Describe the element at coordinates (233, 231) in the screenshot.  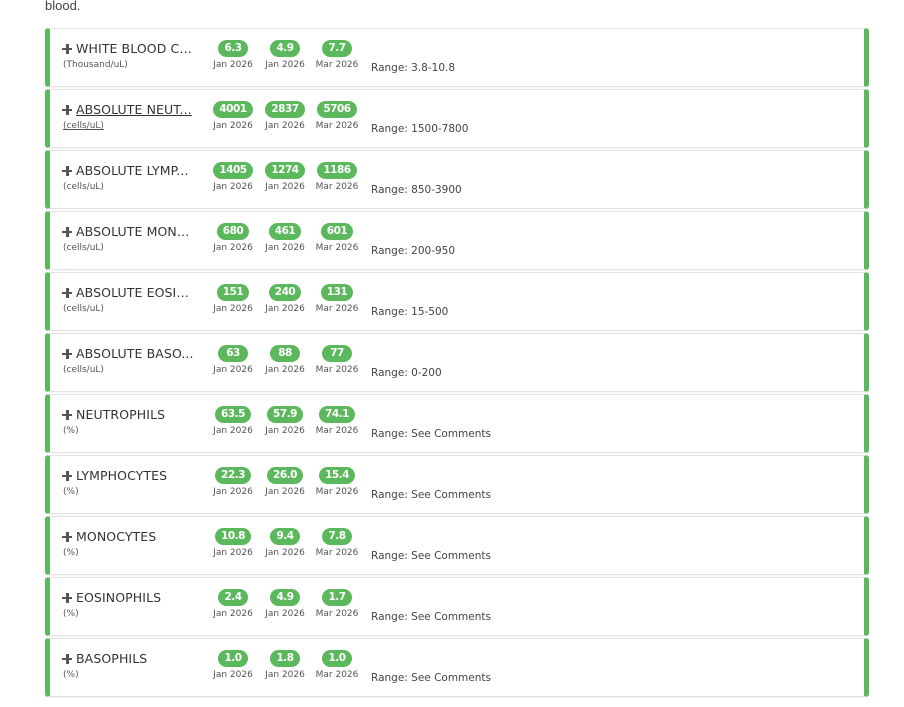
I see `result-value-badge: 680` at that location.